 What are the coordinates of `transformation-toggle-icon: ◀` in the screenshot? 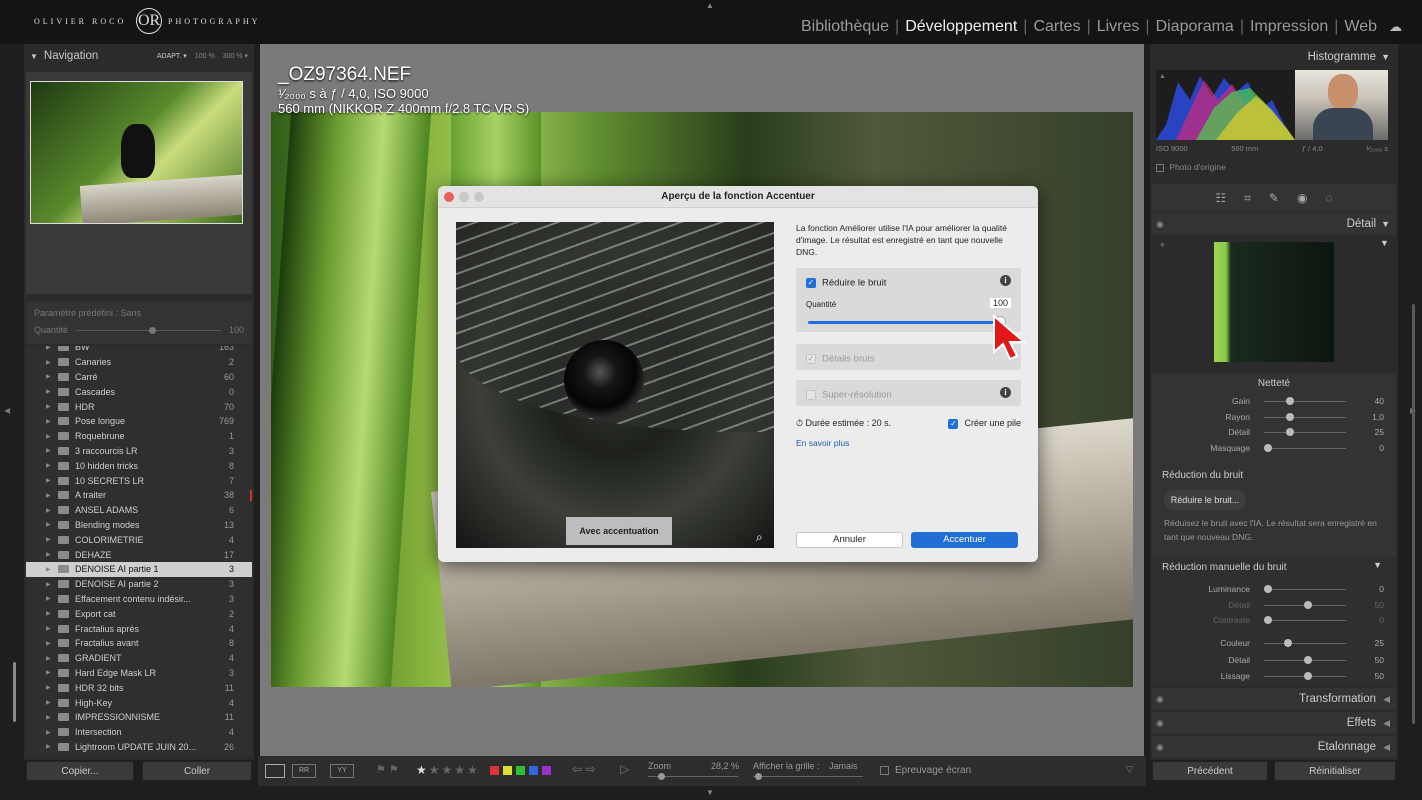 It's located at (1386, 699).